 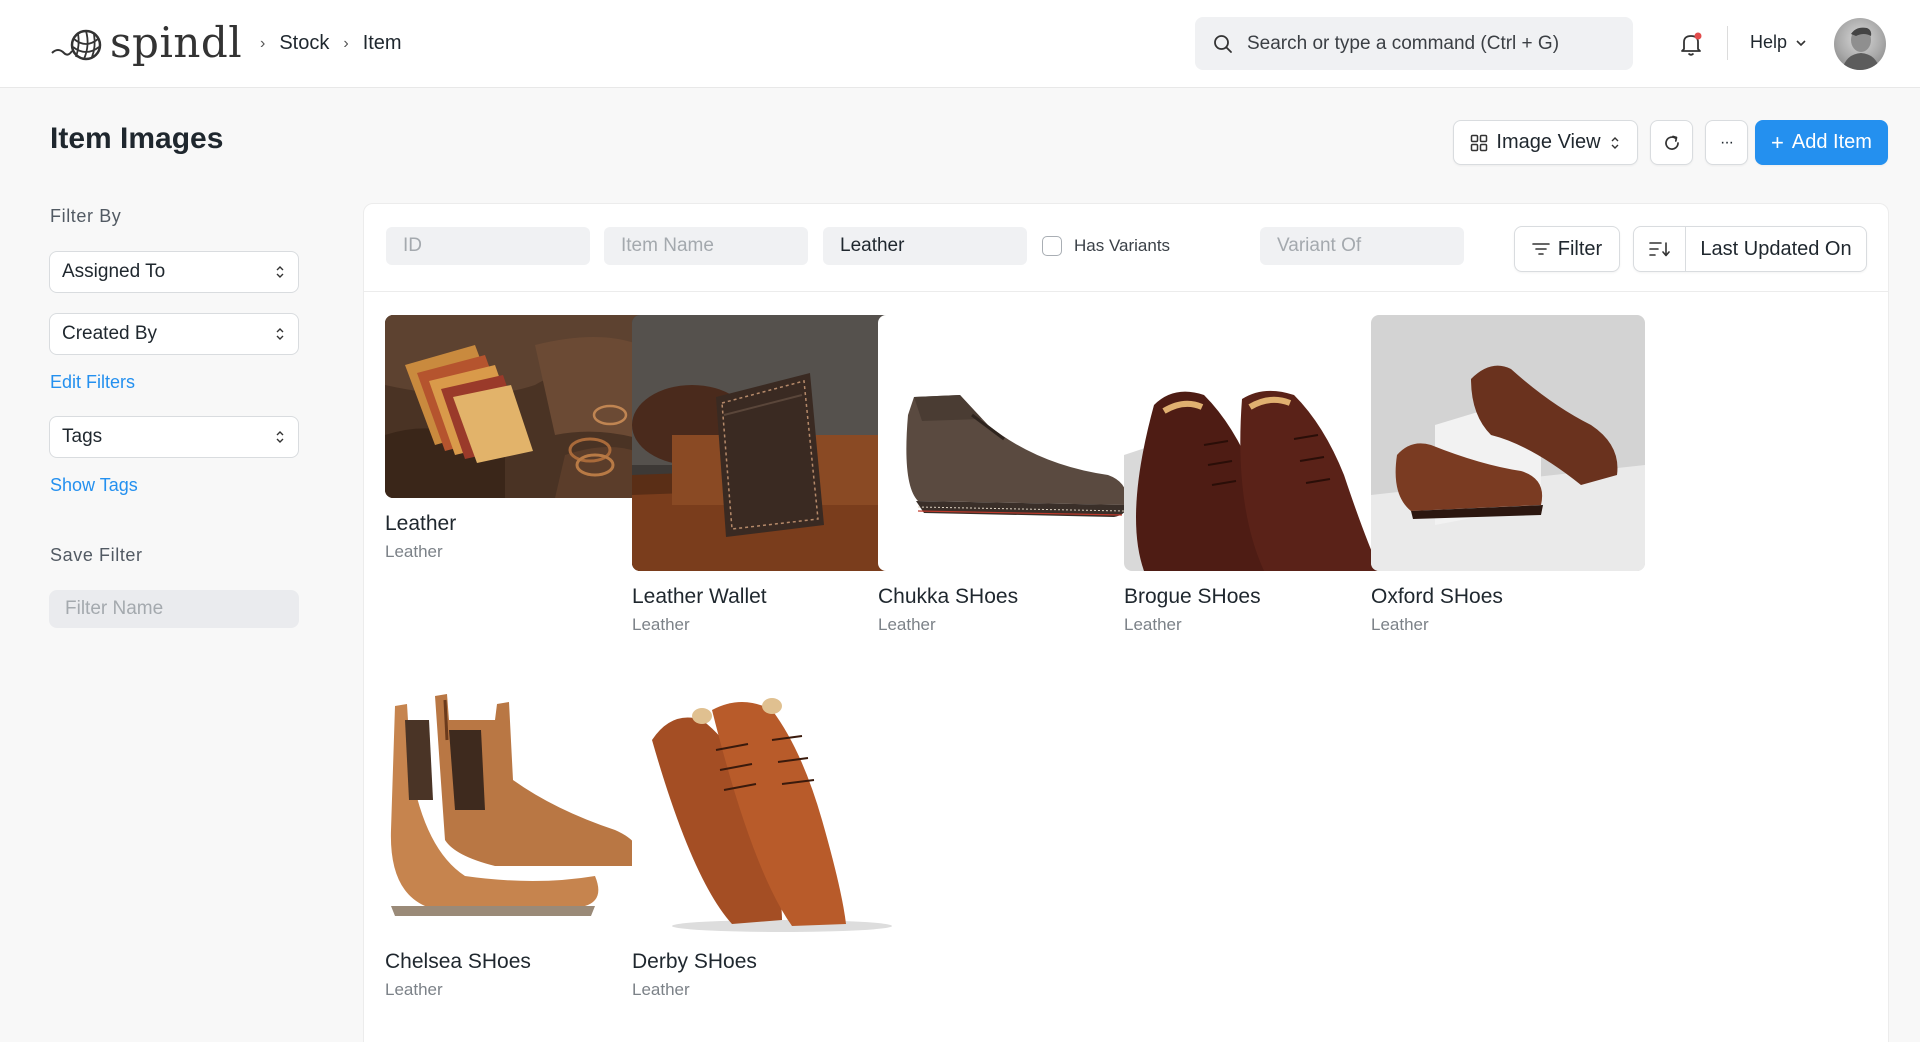 I want to click on navbar: spindl › Stock › Item Help, so click(x=960, y=44).